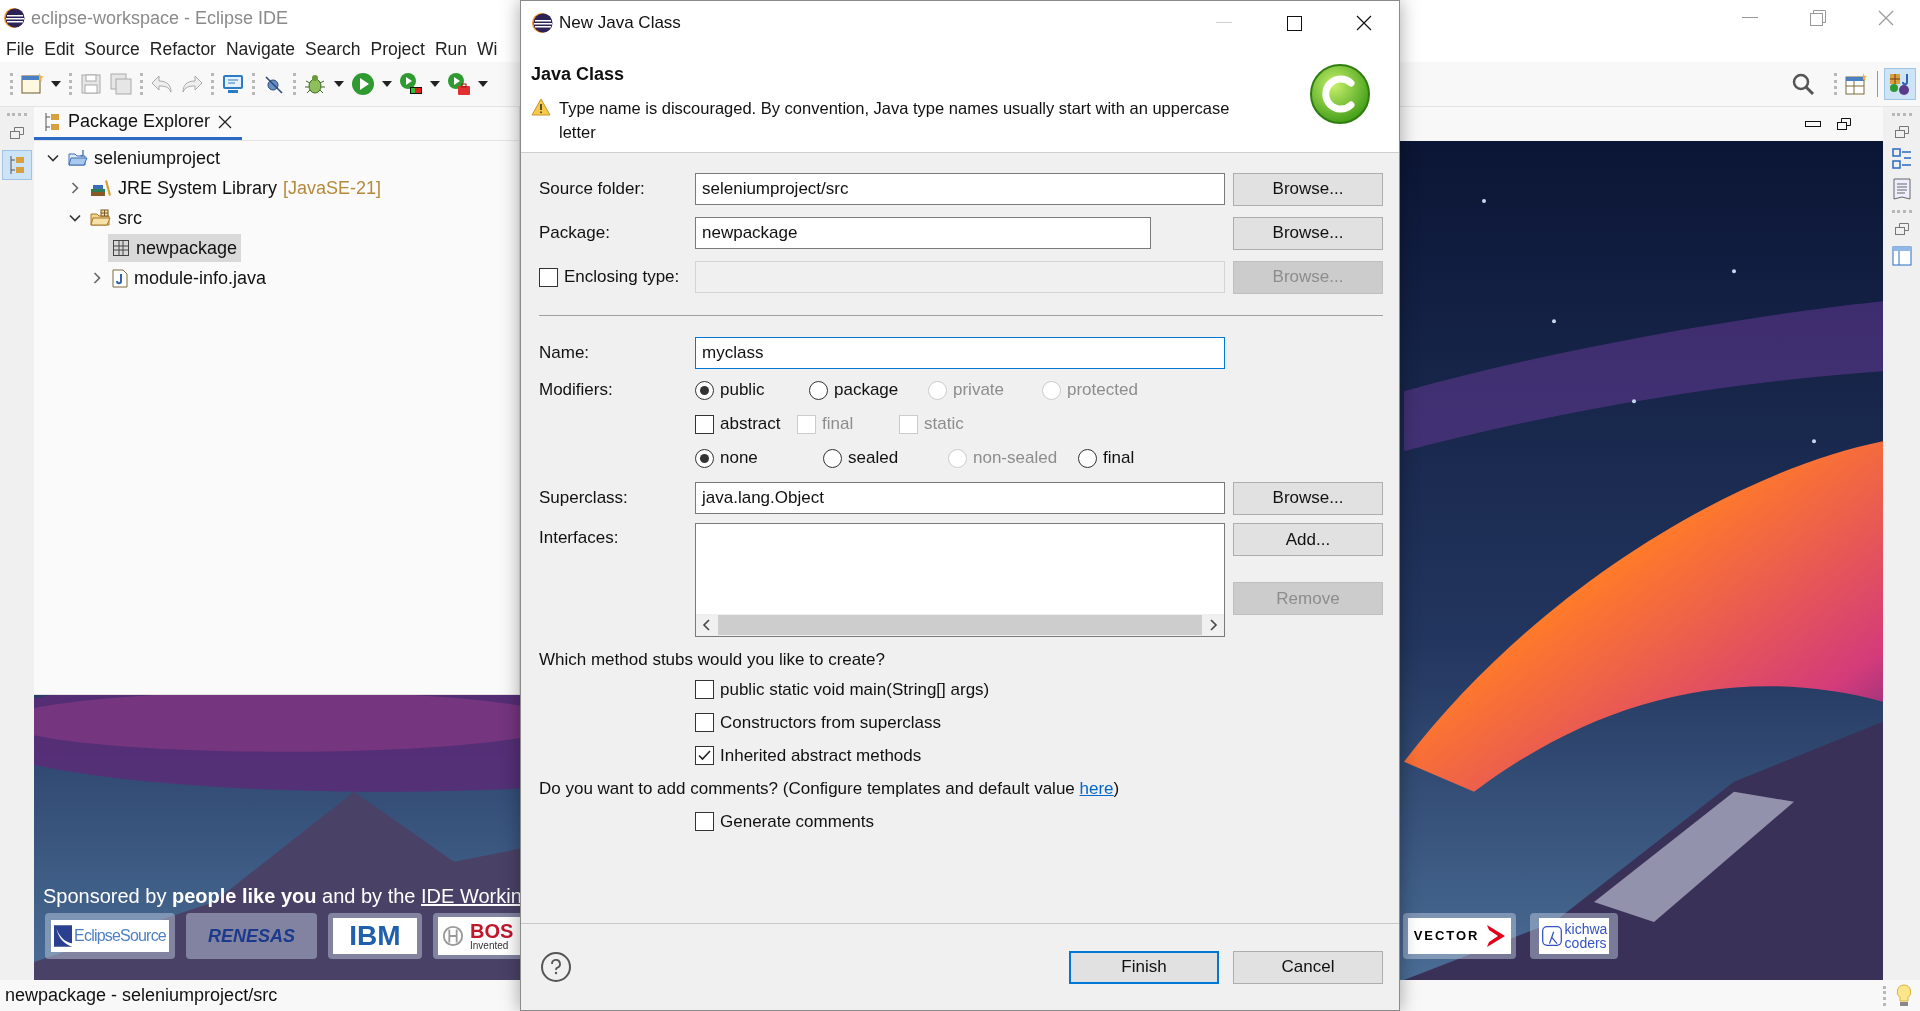 This screenshot has width=1920, height=1011. Describe the element at coordinates (960, 498) in the screenshot. I see `text-field: java.lang.Object` at that location.